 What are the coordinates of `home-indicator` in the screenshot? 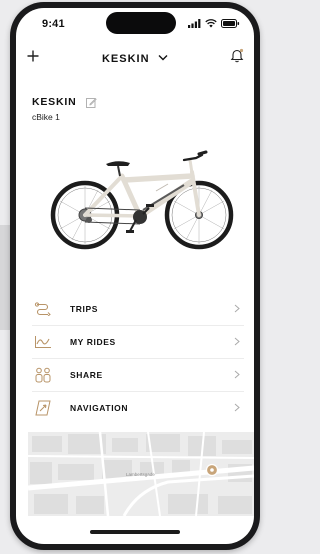 It's located at (135, 532).